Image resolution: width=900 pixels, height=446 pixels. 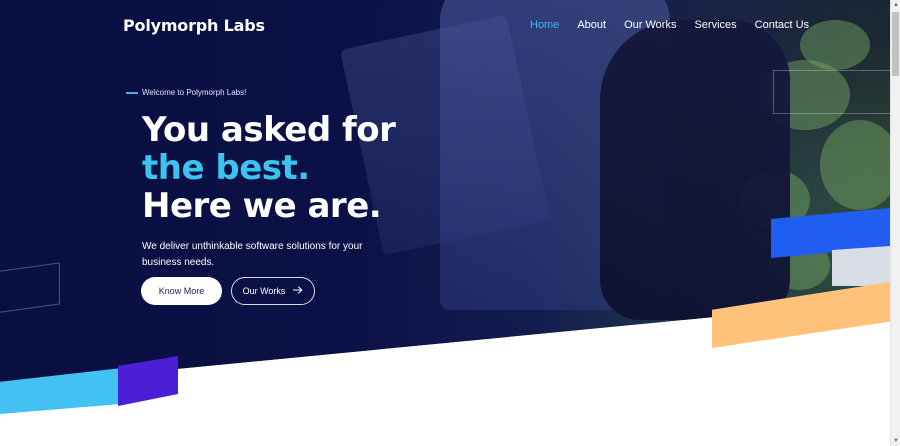 I want to click on know-more-label: Know More, so click(x=181, y=291).